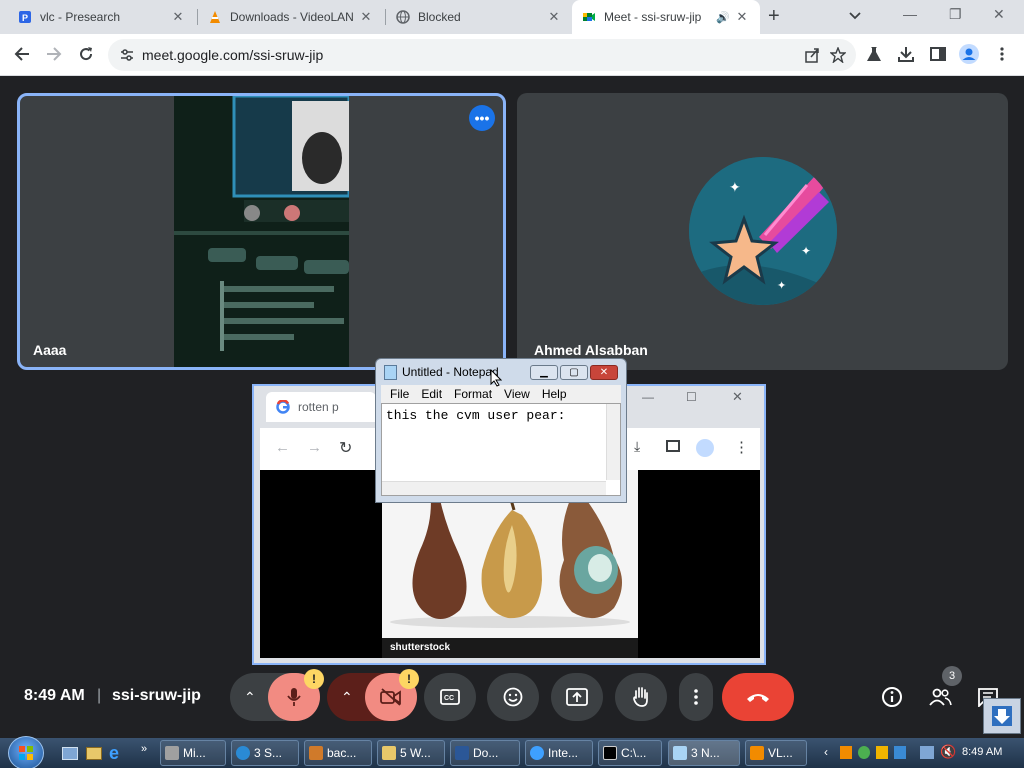 The height and width of the screenshot is (768, 1024). What do you see at coordinates (114, 753) in the screenshot?
I see `ie-quicklaunch-icon: e` at bounding box center [114, 753].